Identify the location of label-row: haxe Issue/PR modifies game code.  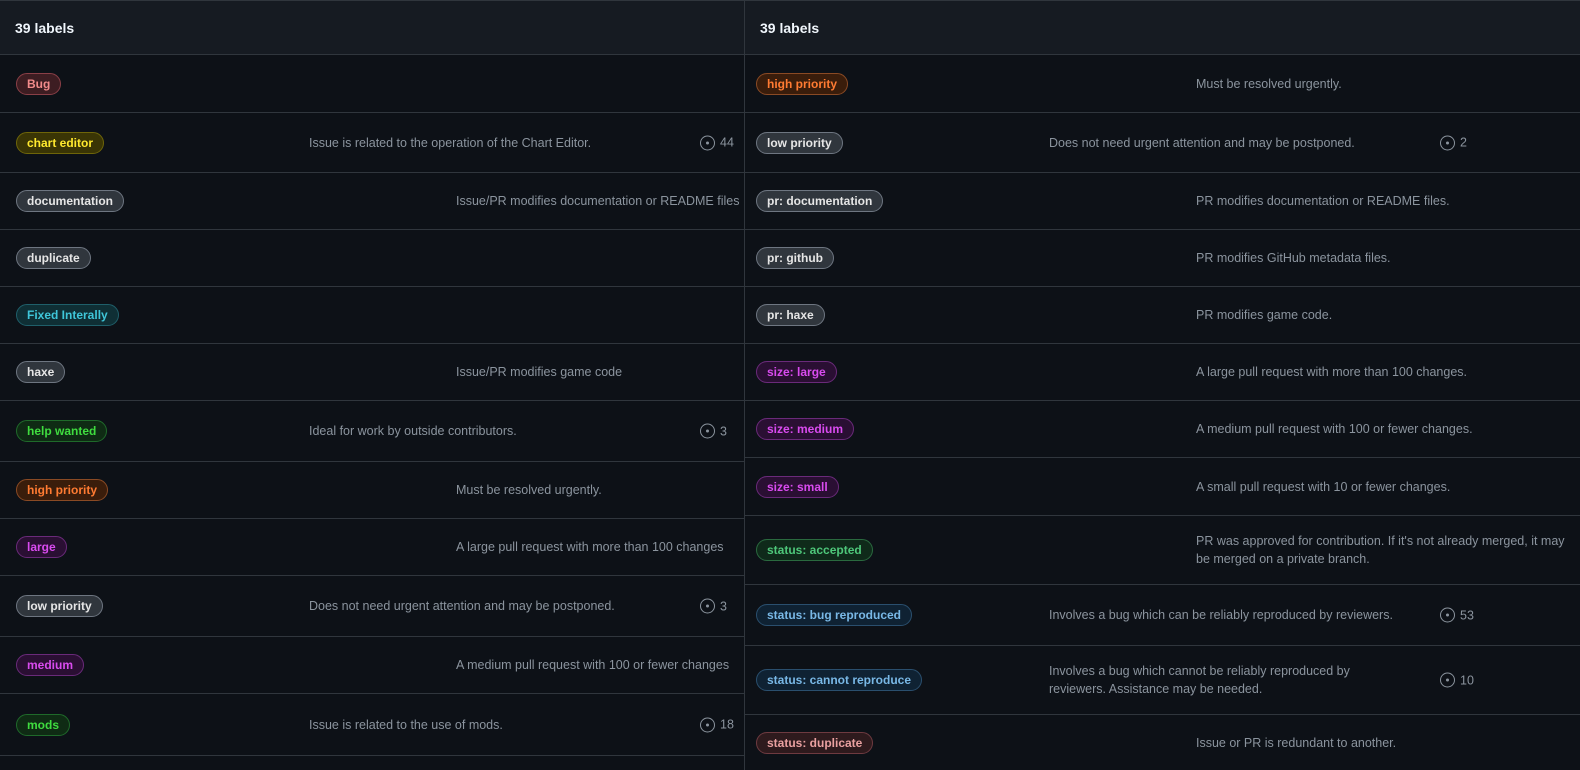
(372, 372).